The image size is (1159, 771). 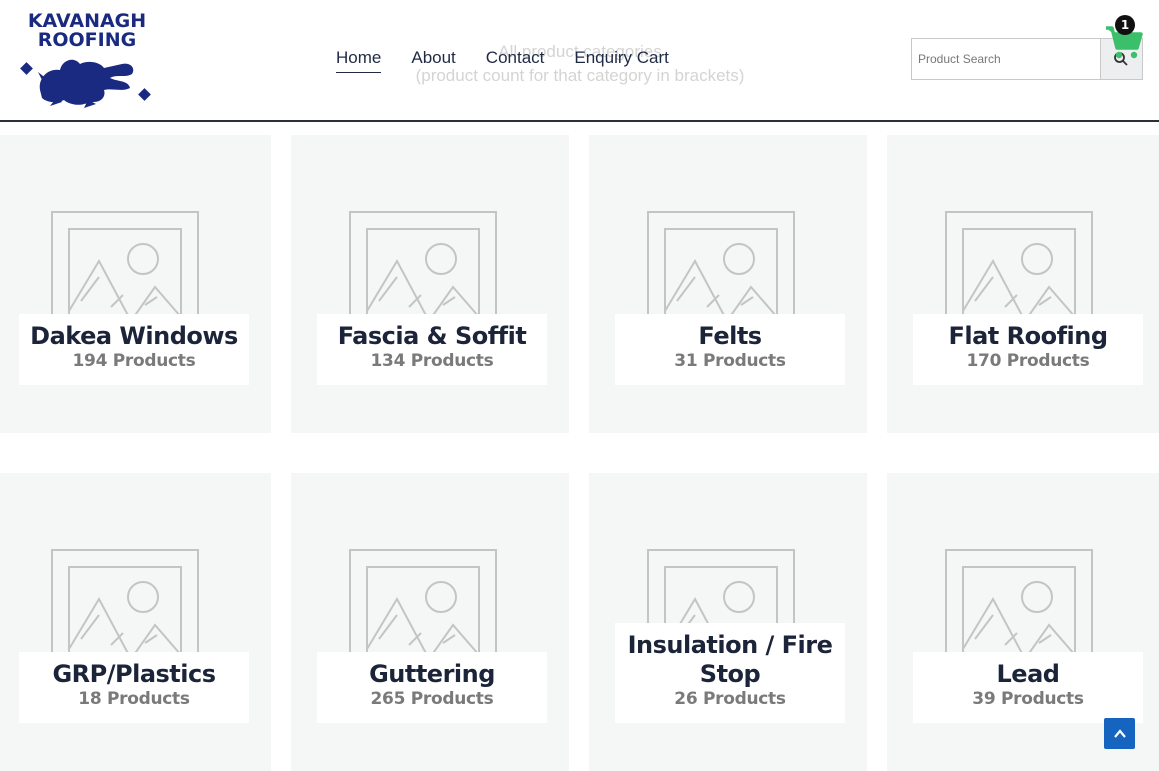 I want to click on logo-text: KAVANAGH ROOFING, so click(x=87, y=31).